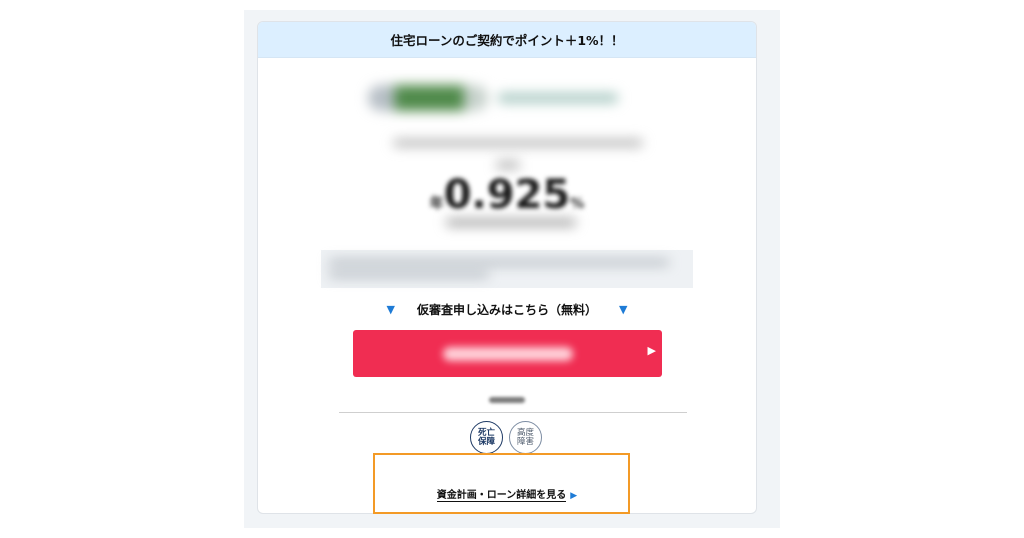  What do you see at coordinates (507, 400) in the screenshot?
I see `guarantee-label` at bounding box center [507, 400].